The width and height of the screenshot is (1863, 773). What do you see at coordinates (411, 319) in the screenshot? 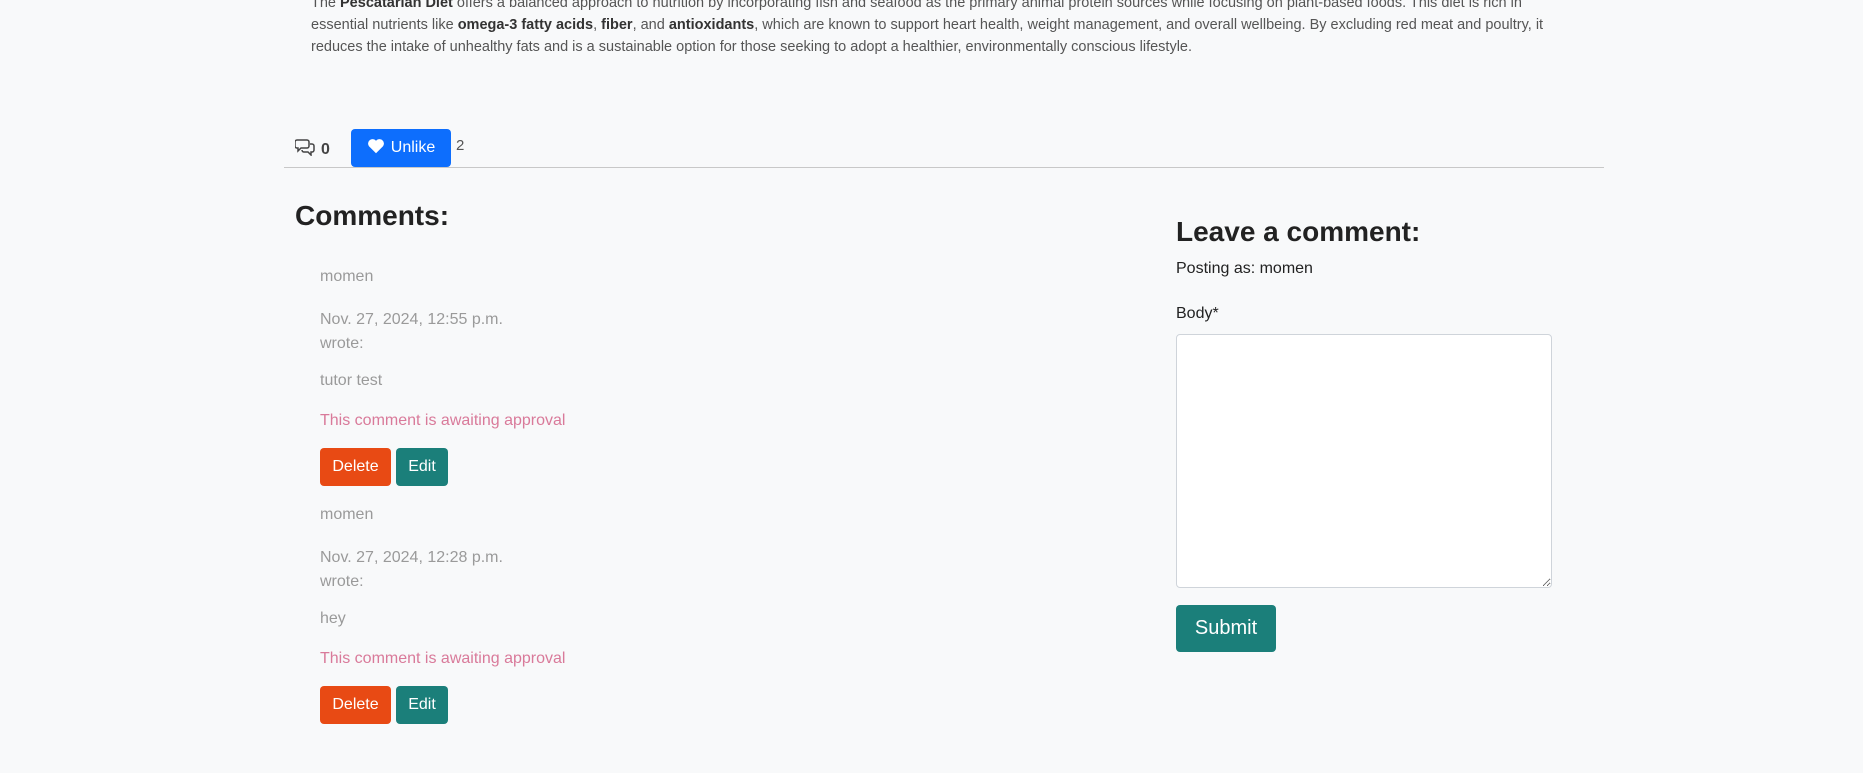
I see `comment-date: Nov. 27, 2024, 12:55 p.m.` at bounding box center [411, 319].